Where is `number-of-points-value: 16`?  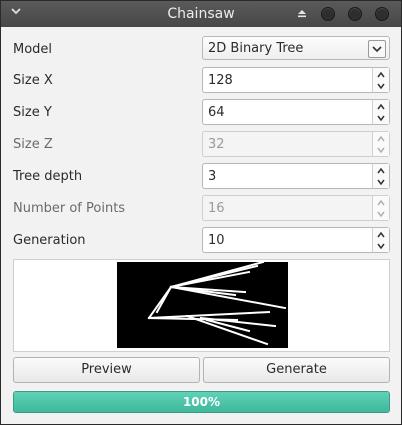
number-of-points-value: 16 is located at coordinates (216, 208).